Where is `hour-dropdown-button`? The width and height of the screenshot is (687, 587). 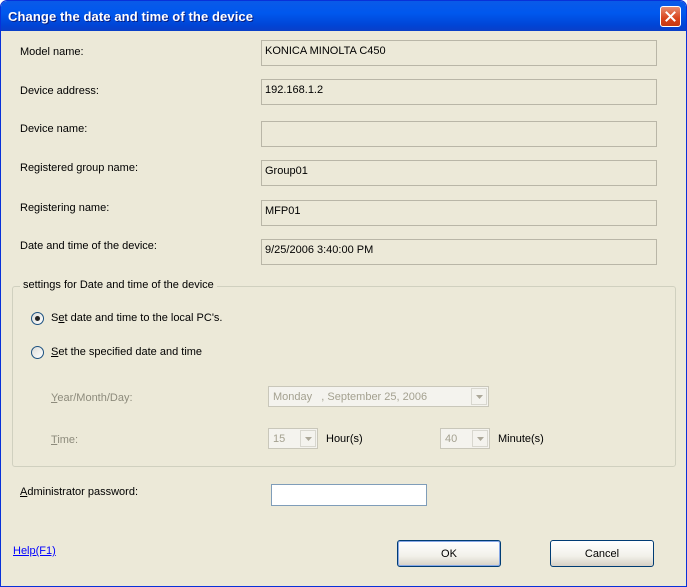 hour-dropdown-button is located at coordinates (308, 438).